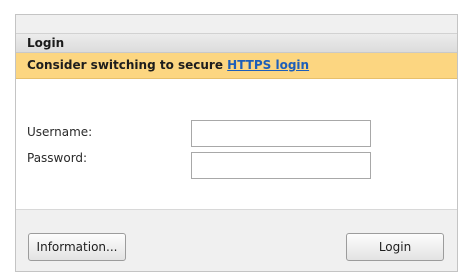  What do you see at coordinates (281, 133) in the screenshot?
I see `username-field` at bounding box center [281, 133].